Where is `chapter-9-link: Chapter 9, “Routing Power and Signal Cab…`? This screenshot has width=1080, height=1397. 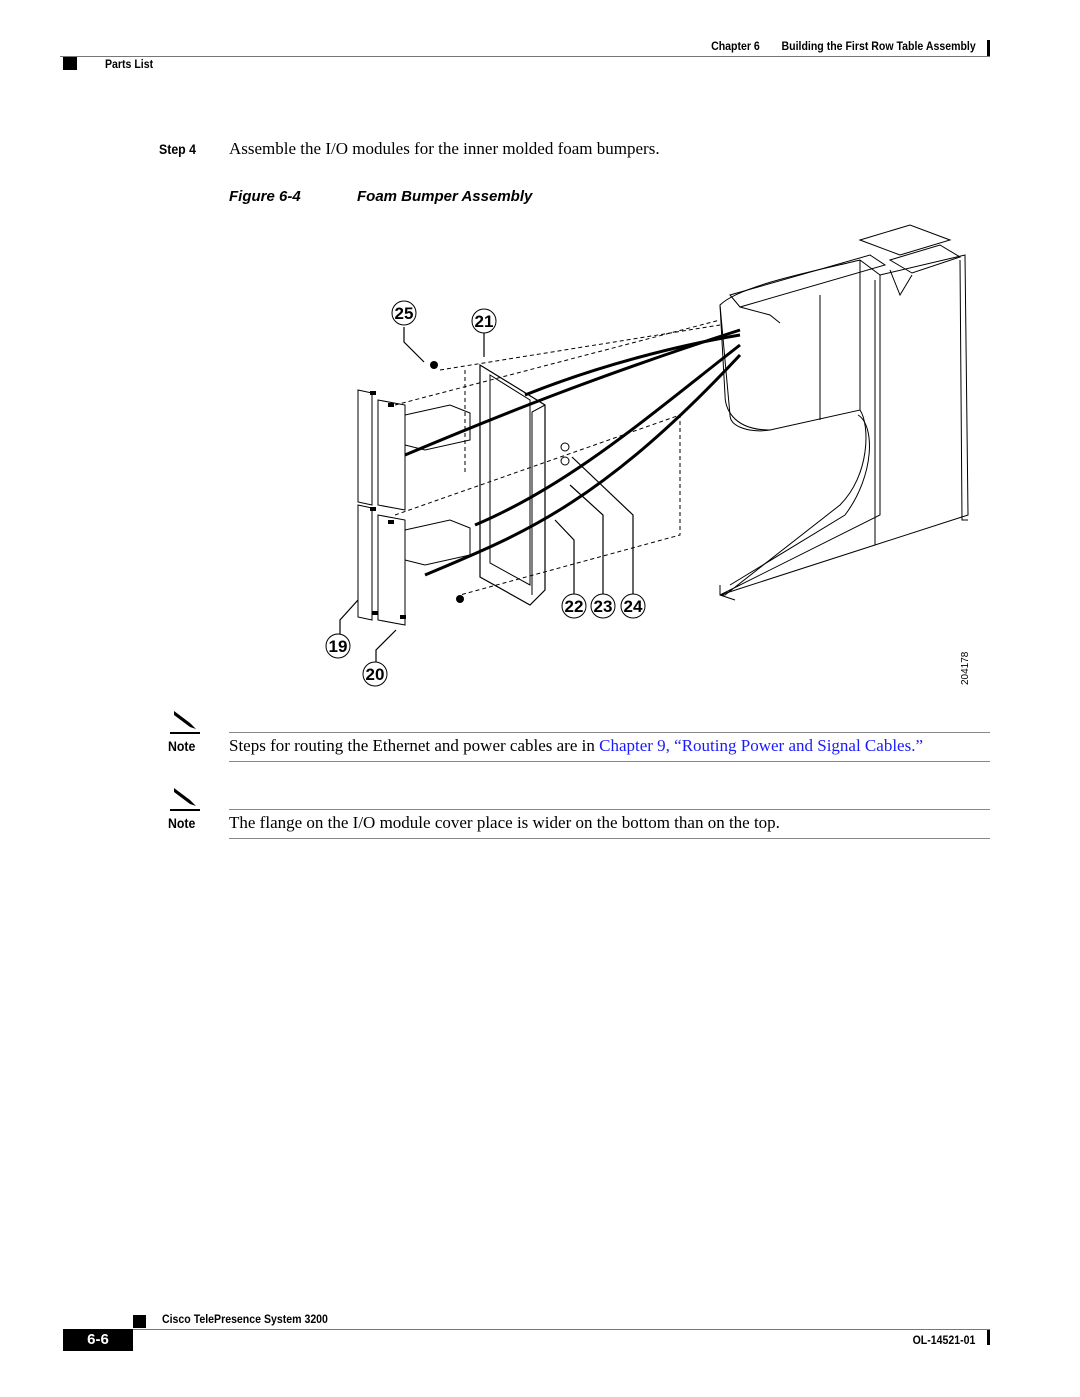 chapter-9-link: Chapter 9, “Routing Power and Signal Cab… is located at coordinates (761, 745).